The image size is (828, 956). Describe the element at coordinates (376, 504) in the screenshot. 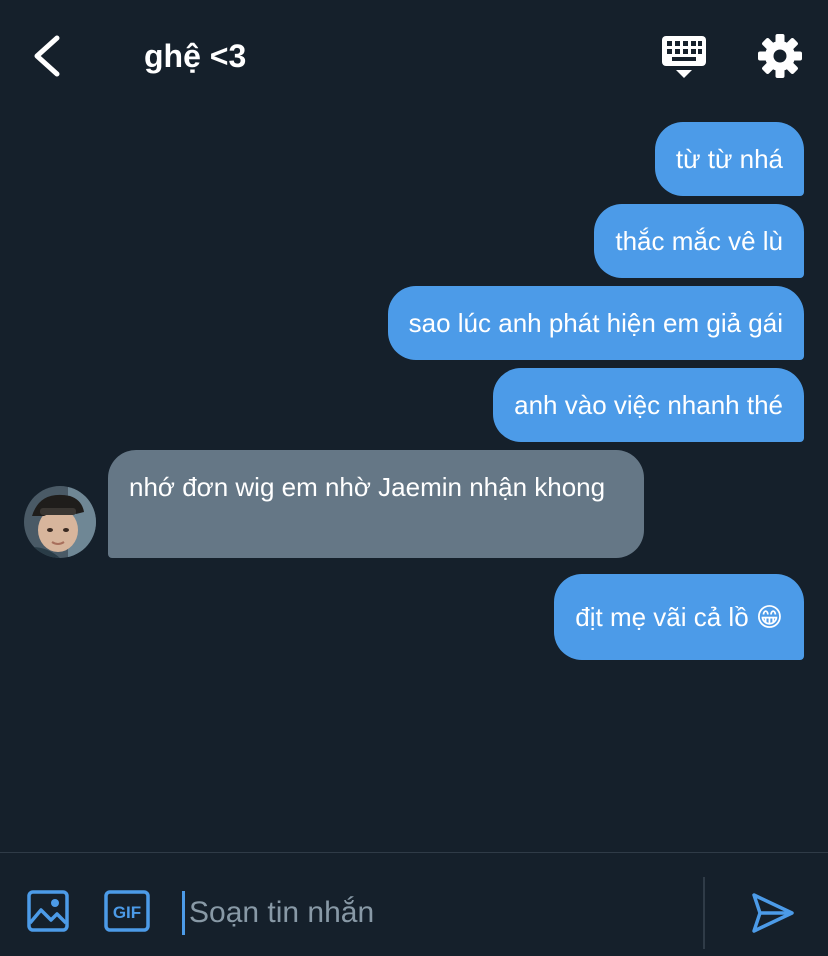

I see `incoming-message: nhớ đơn wig em nhờ Jaemin nhận khong` at that location.